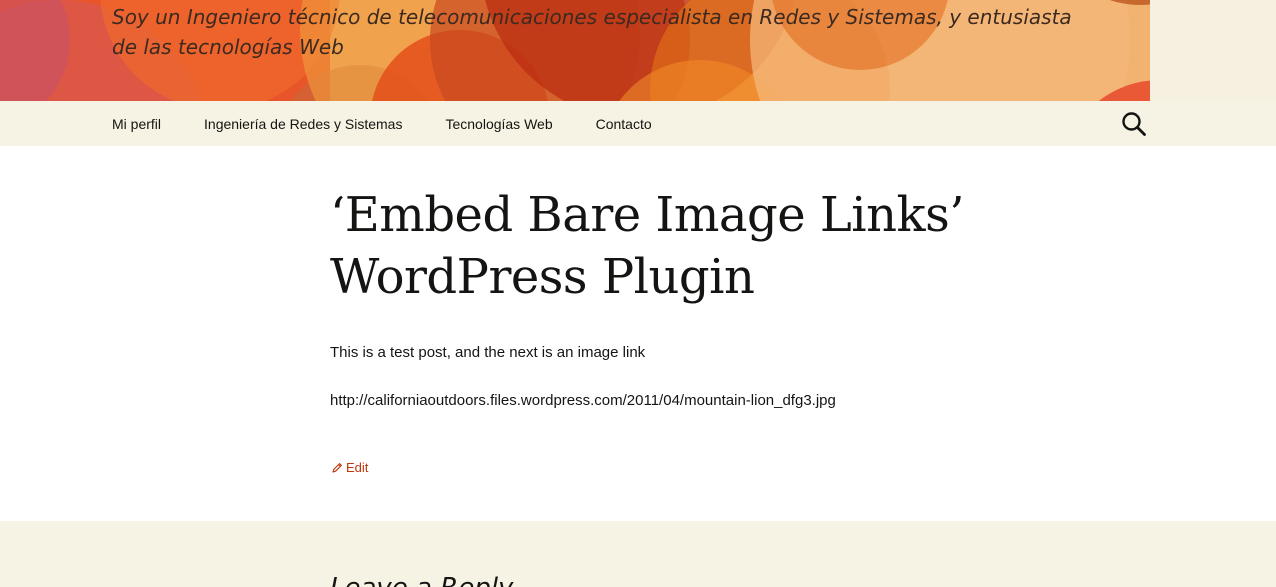 Image resolution: width=1276 pixels, height=587 pixels. I want to click on post-title-line-1: ‘Embed Bare Image Links’, so click(650, 215).